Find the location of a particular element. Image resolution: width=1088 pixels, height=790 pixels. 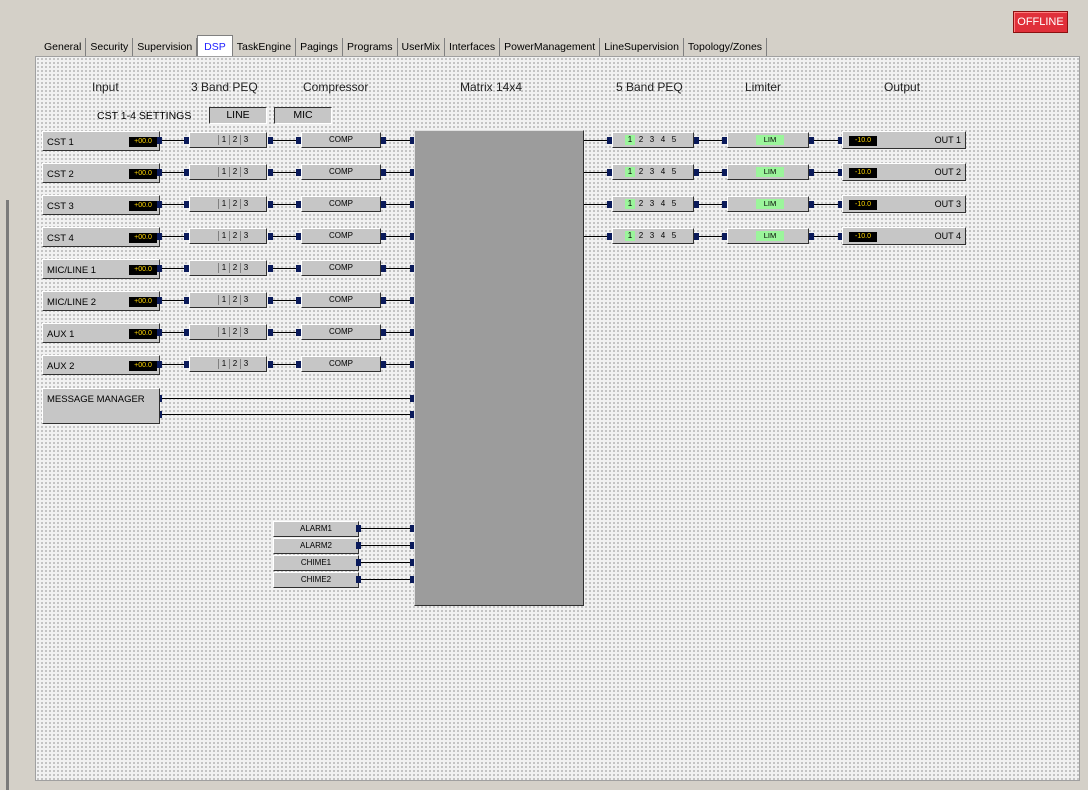

input-block: MIC/LINE 1 +00.0 is located at coordinates (101, 269).